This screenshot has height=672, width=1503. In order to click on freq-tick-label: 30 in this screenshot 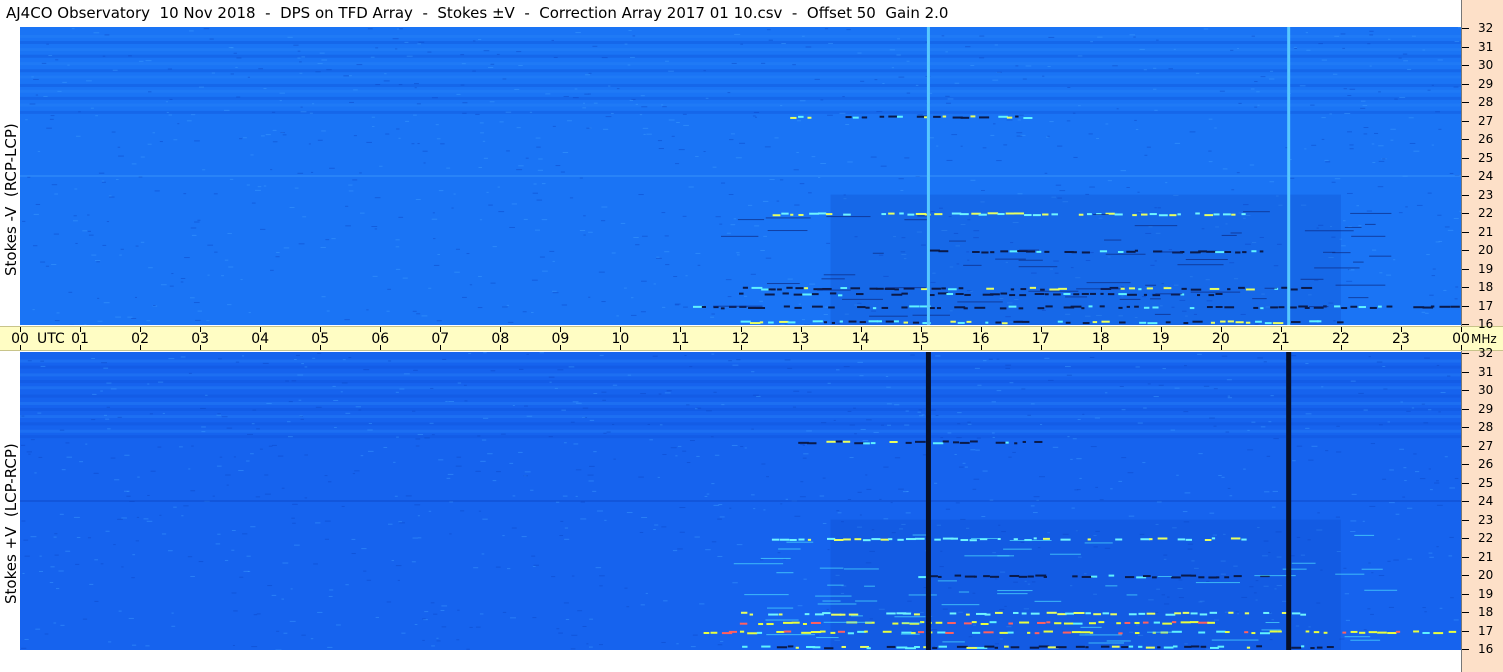, I will do `click(1486, 65)`.